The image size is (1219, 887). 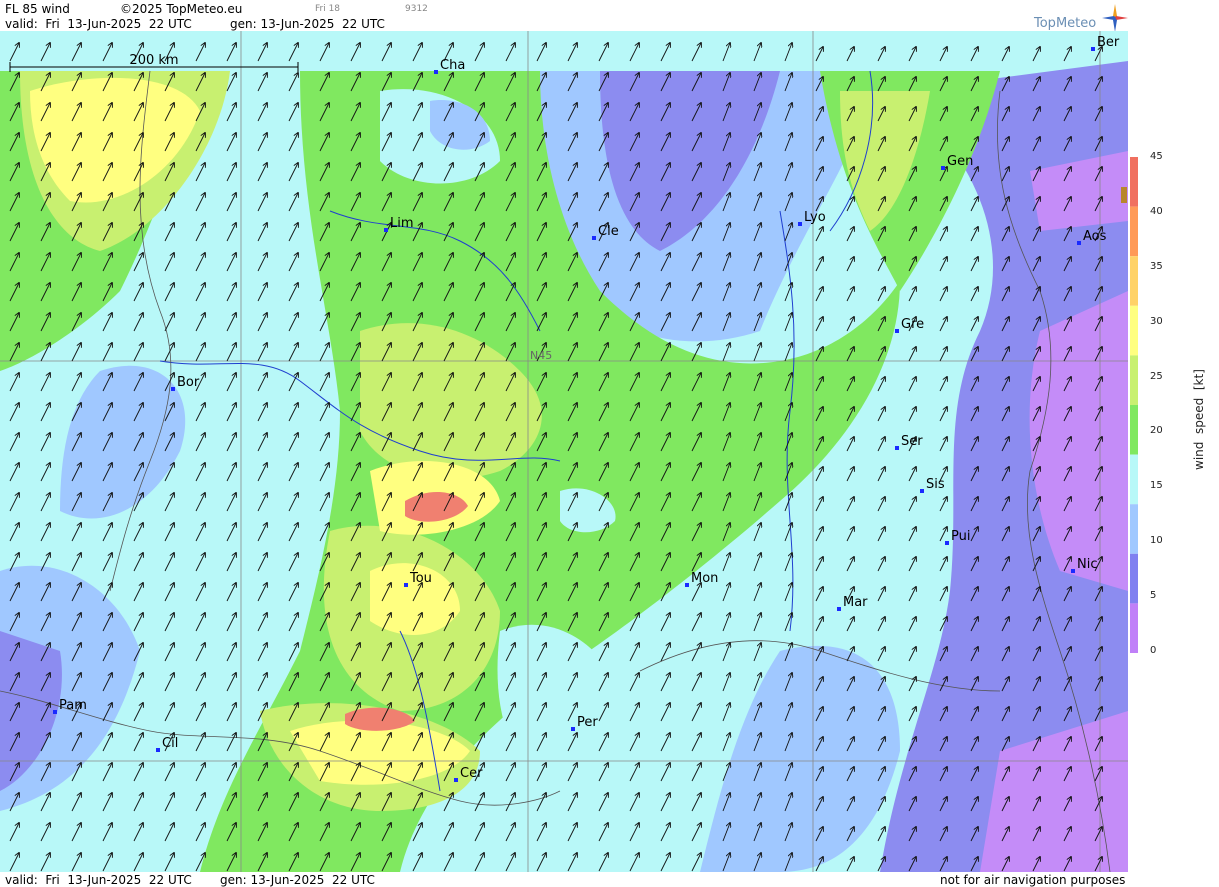 I want to click on city-label: Sis, so click(x=935, y=484).